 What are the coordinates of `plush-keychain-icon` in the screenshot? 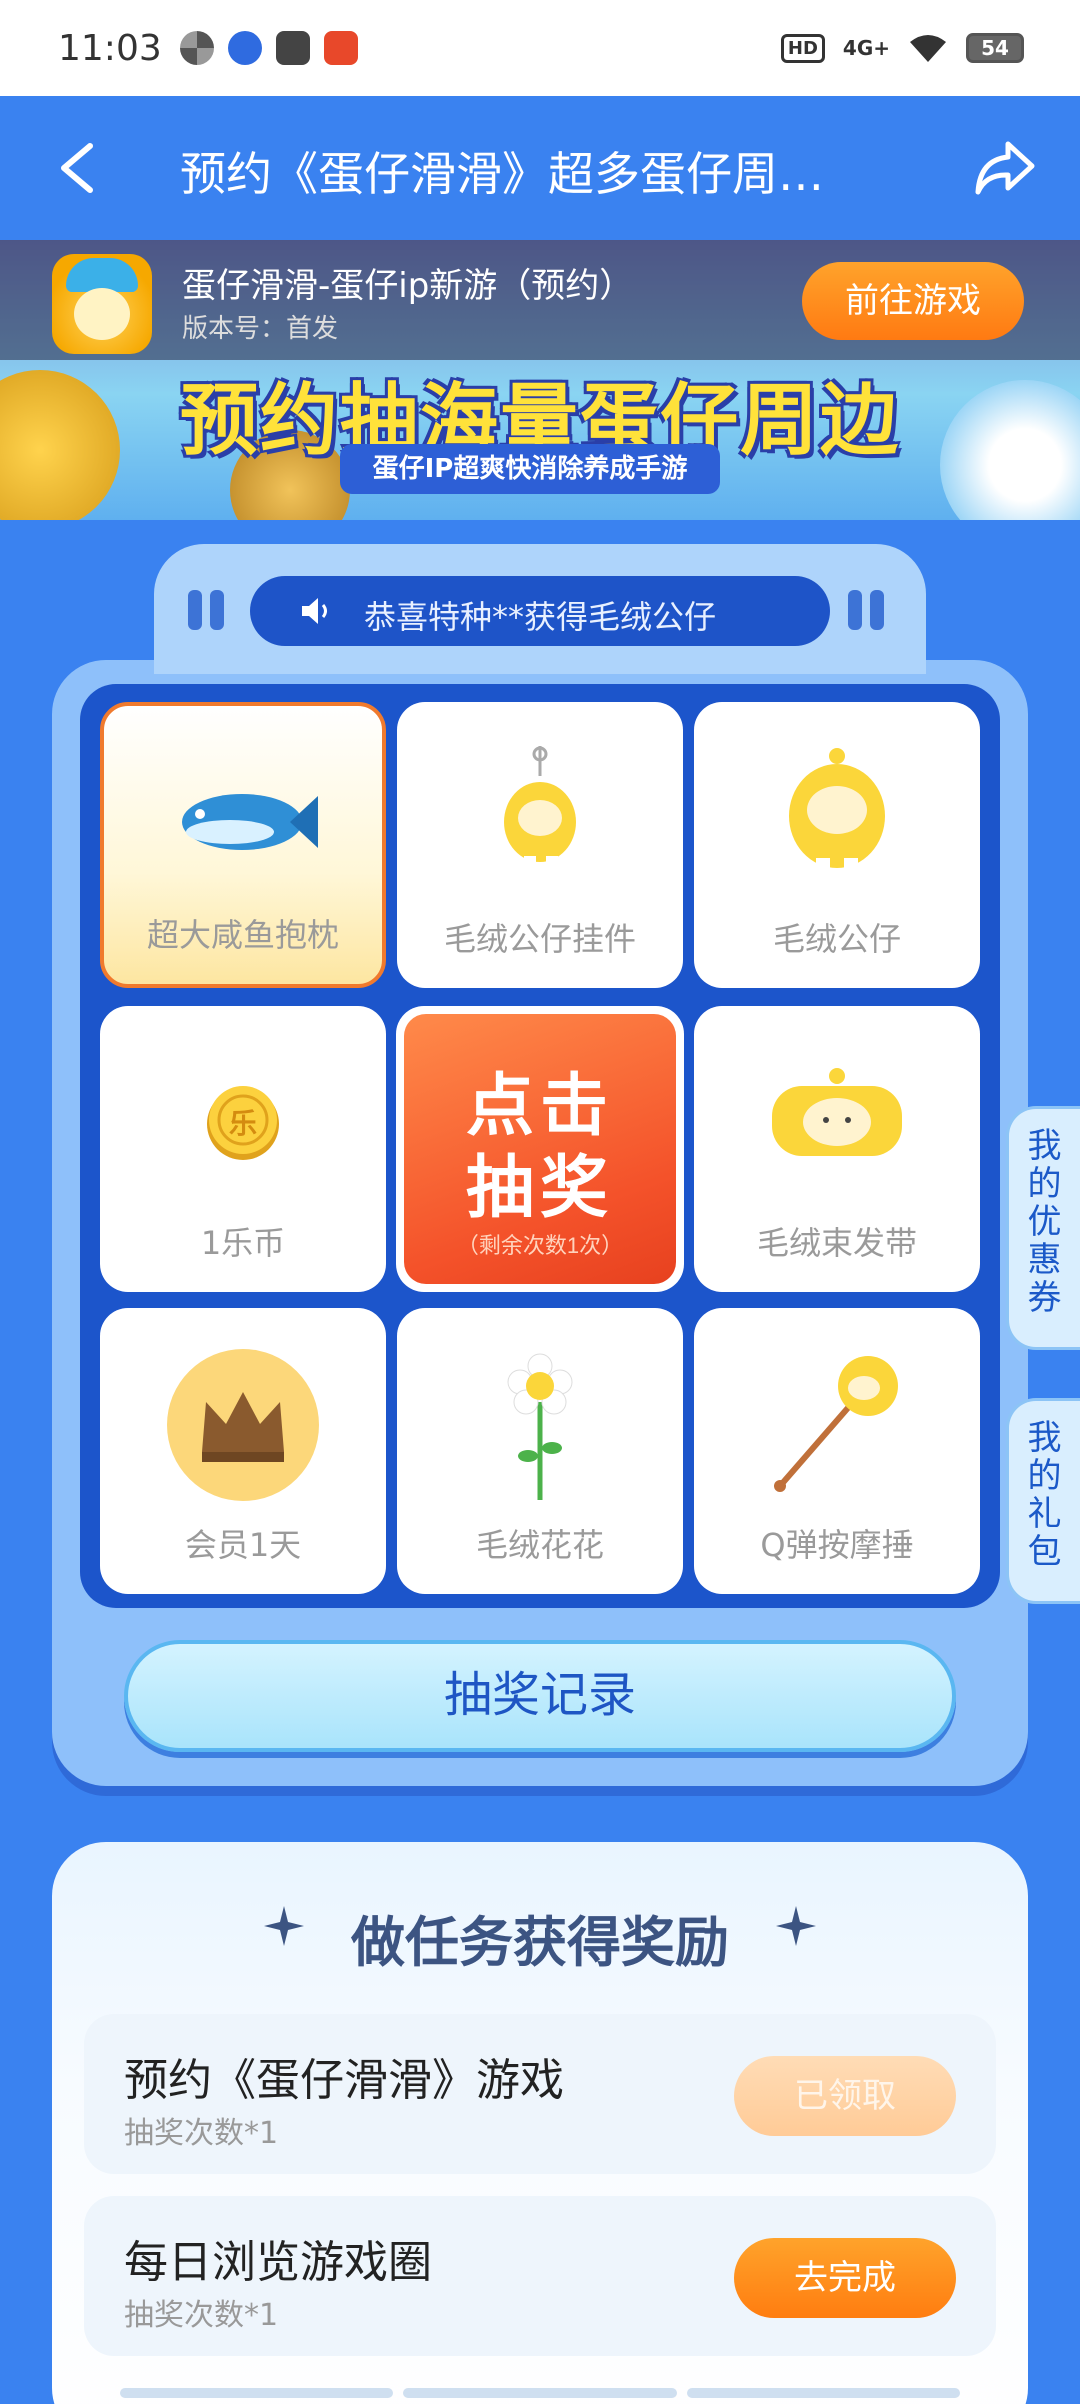 It's located at (540, 808).